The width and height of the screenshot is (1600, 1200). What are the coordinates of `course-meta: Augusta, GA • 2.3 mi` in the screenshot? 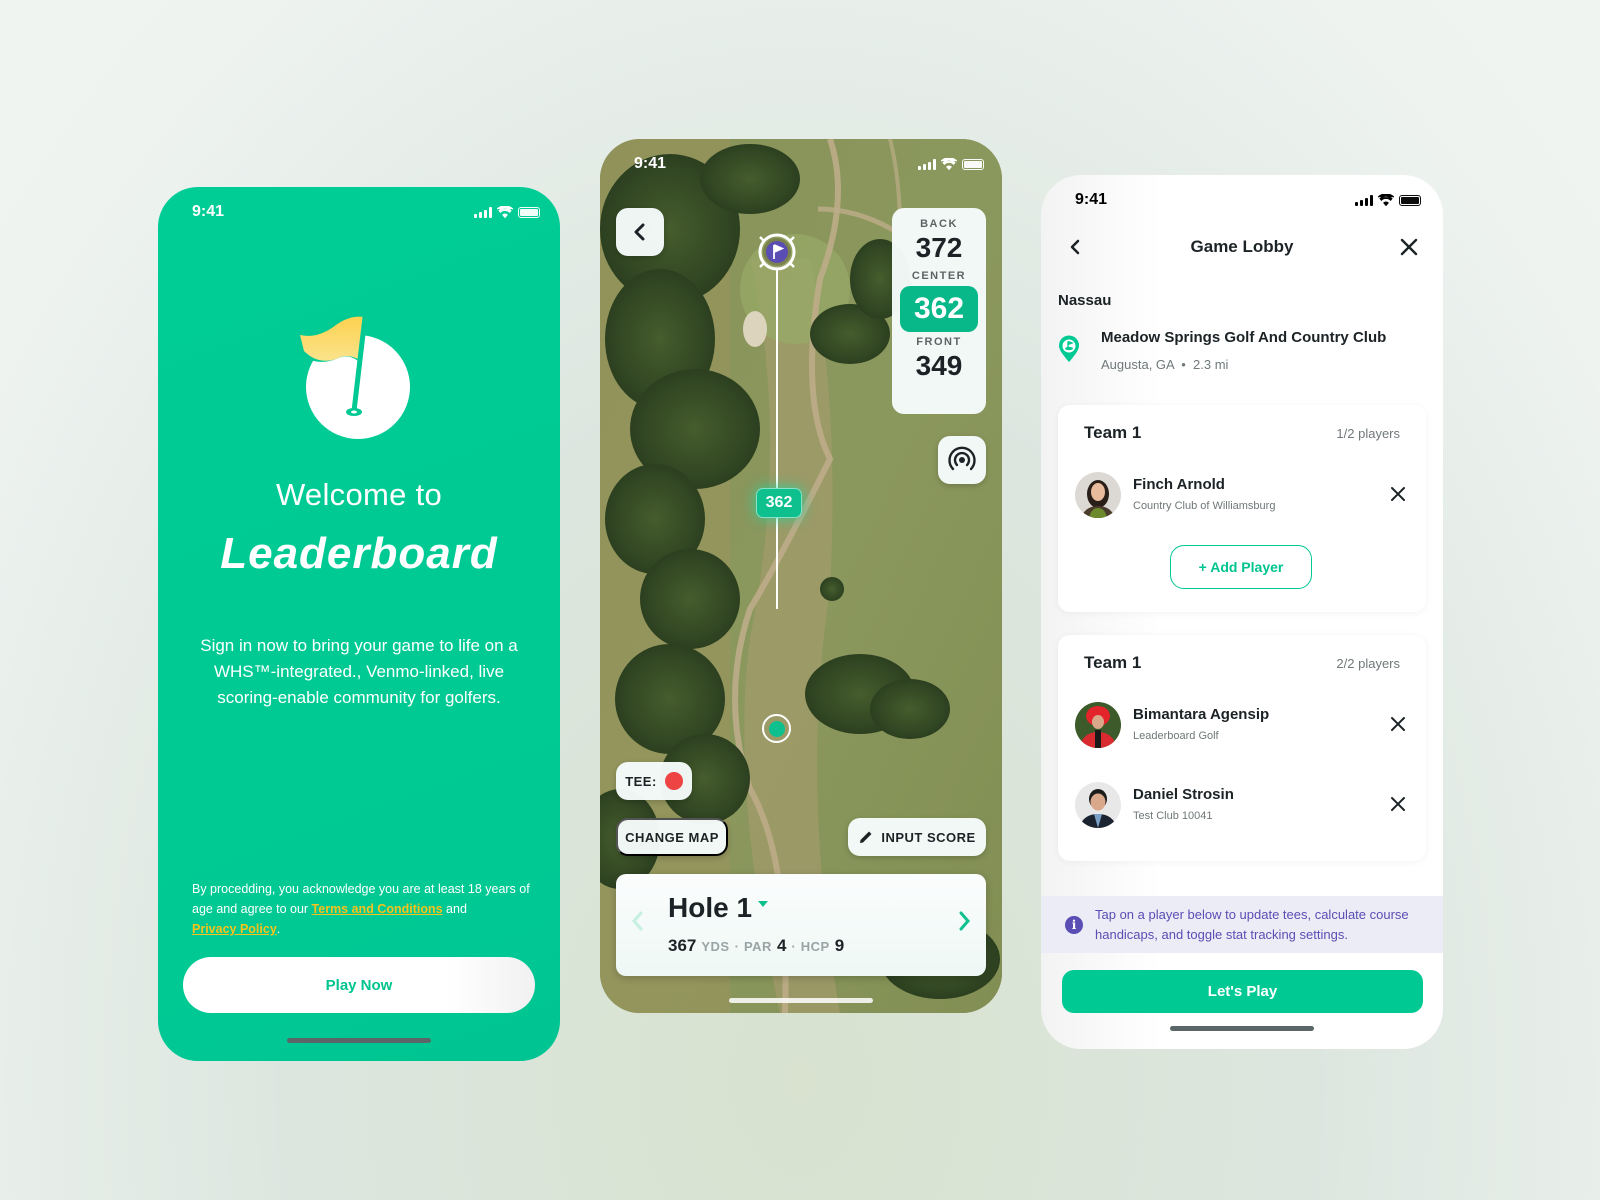 It's located at (1164, 364).